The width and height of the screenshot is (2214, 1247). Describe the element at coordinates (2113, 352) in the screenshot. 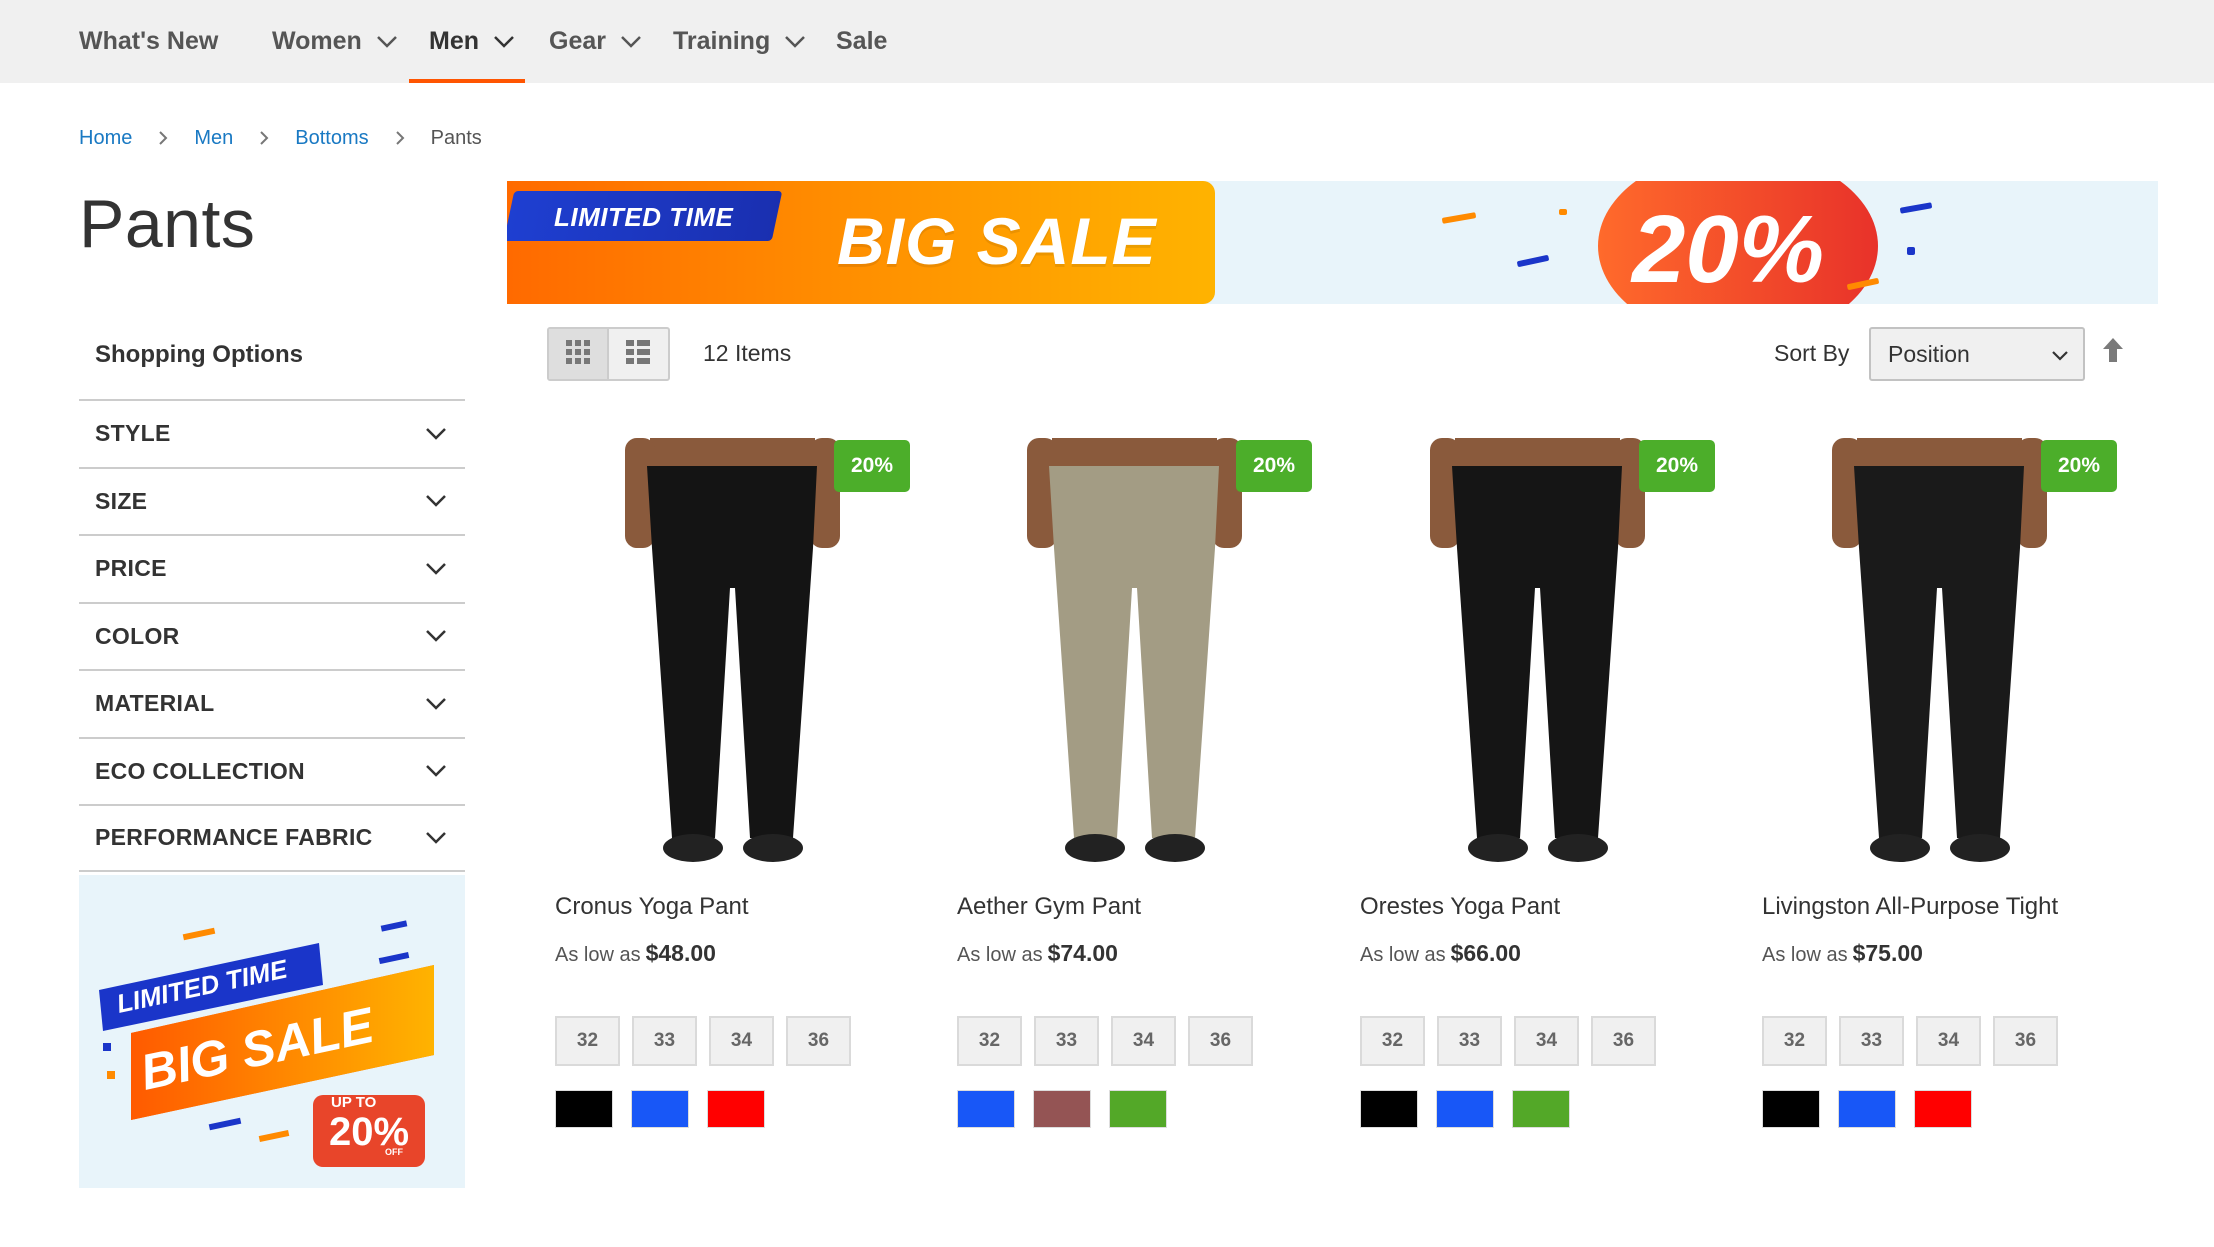

I see `sort-direction-button` at that location.